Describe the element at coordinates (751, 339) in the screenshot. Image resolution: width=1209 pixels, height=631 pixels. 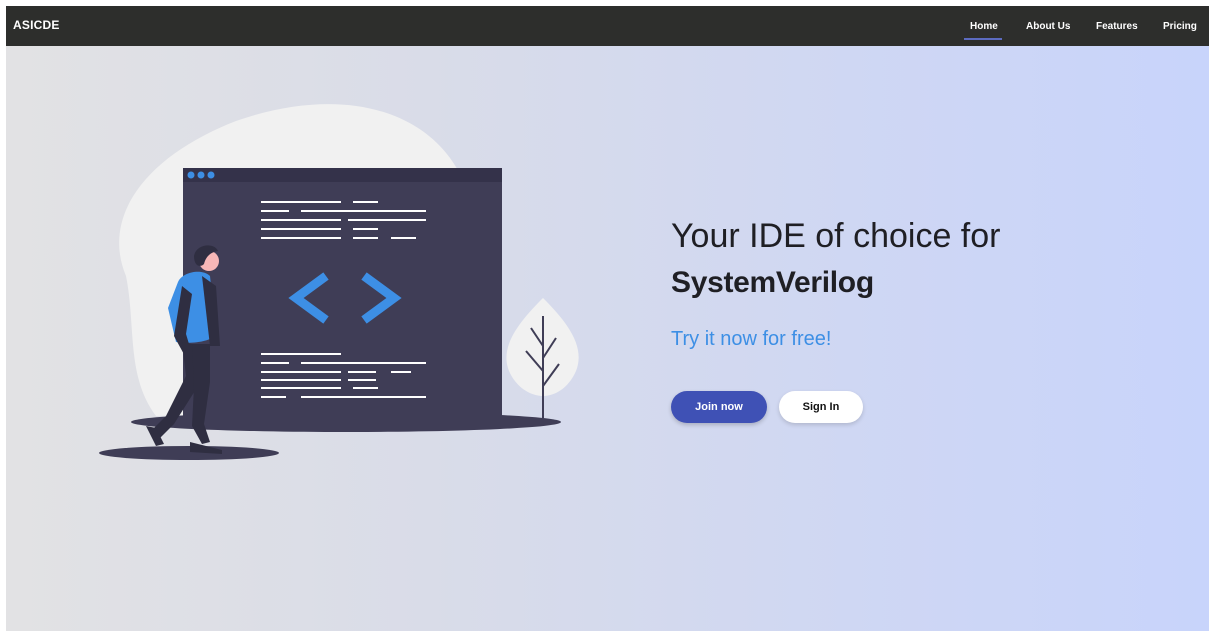
I see `hero-tagline: Try it now for free!` at that location.